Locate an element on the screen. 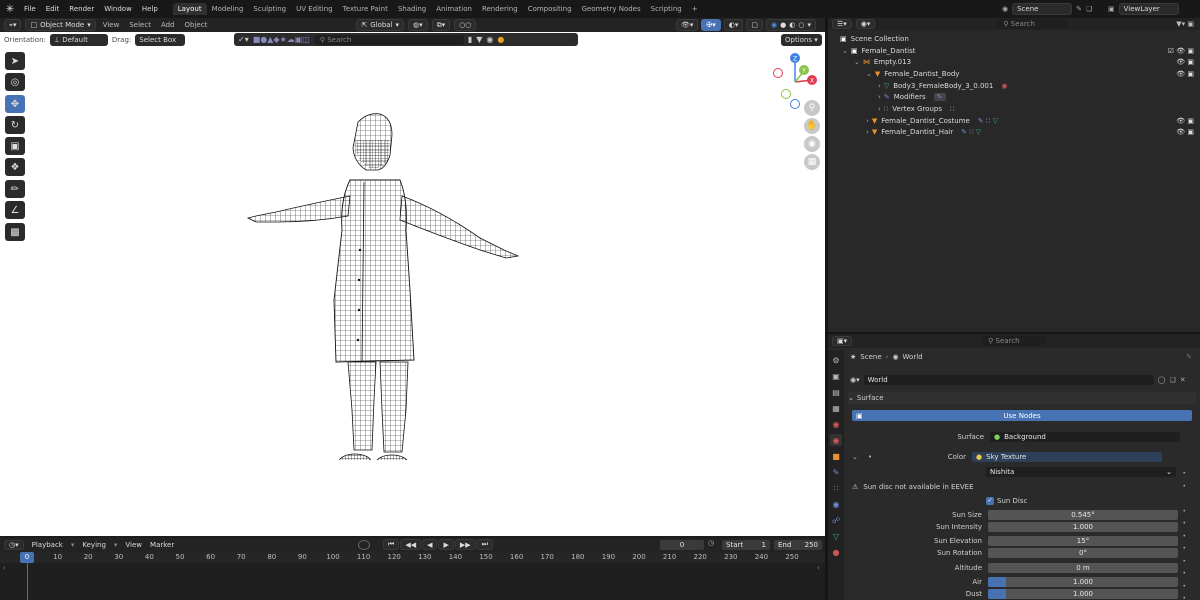 This screenshot has width=1200, height=600. duplicate-icon: ❏ is located at coordinates (1172, 380).